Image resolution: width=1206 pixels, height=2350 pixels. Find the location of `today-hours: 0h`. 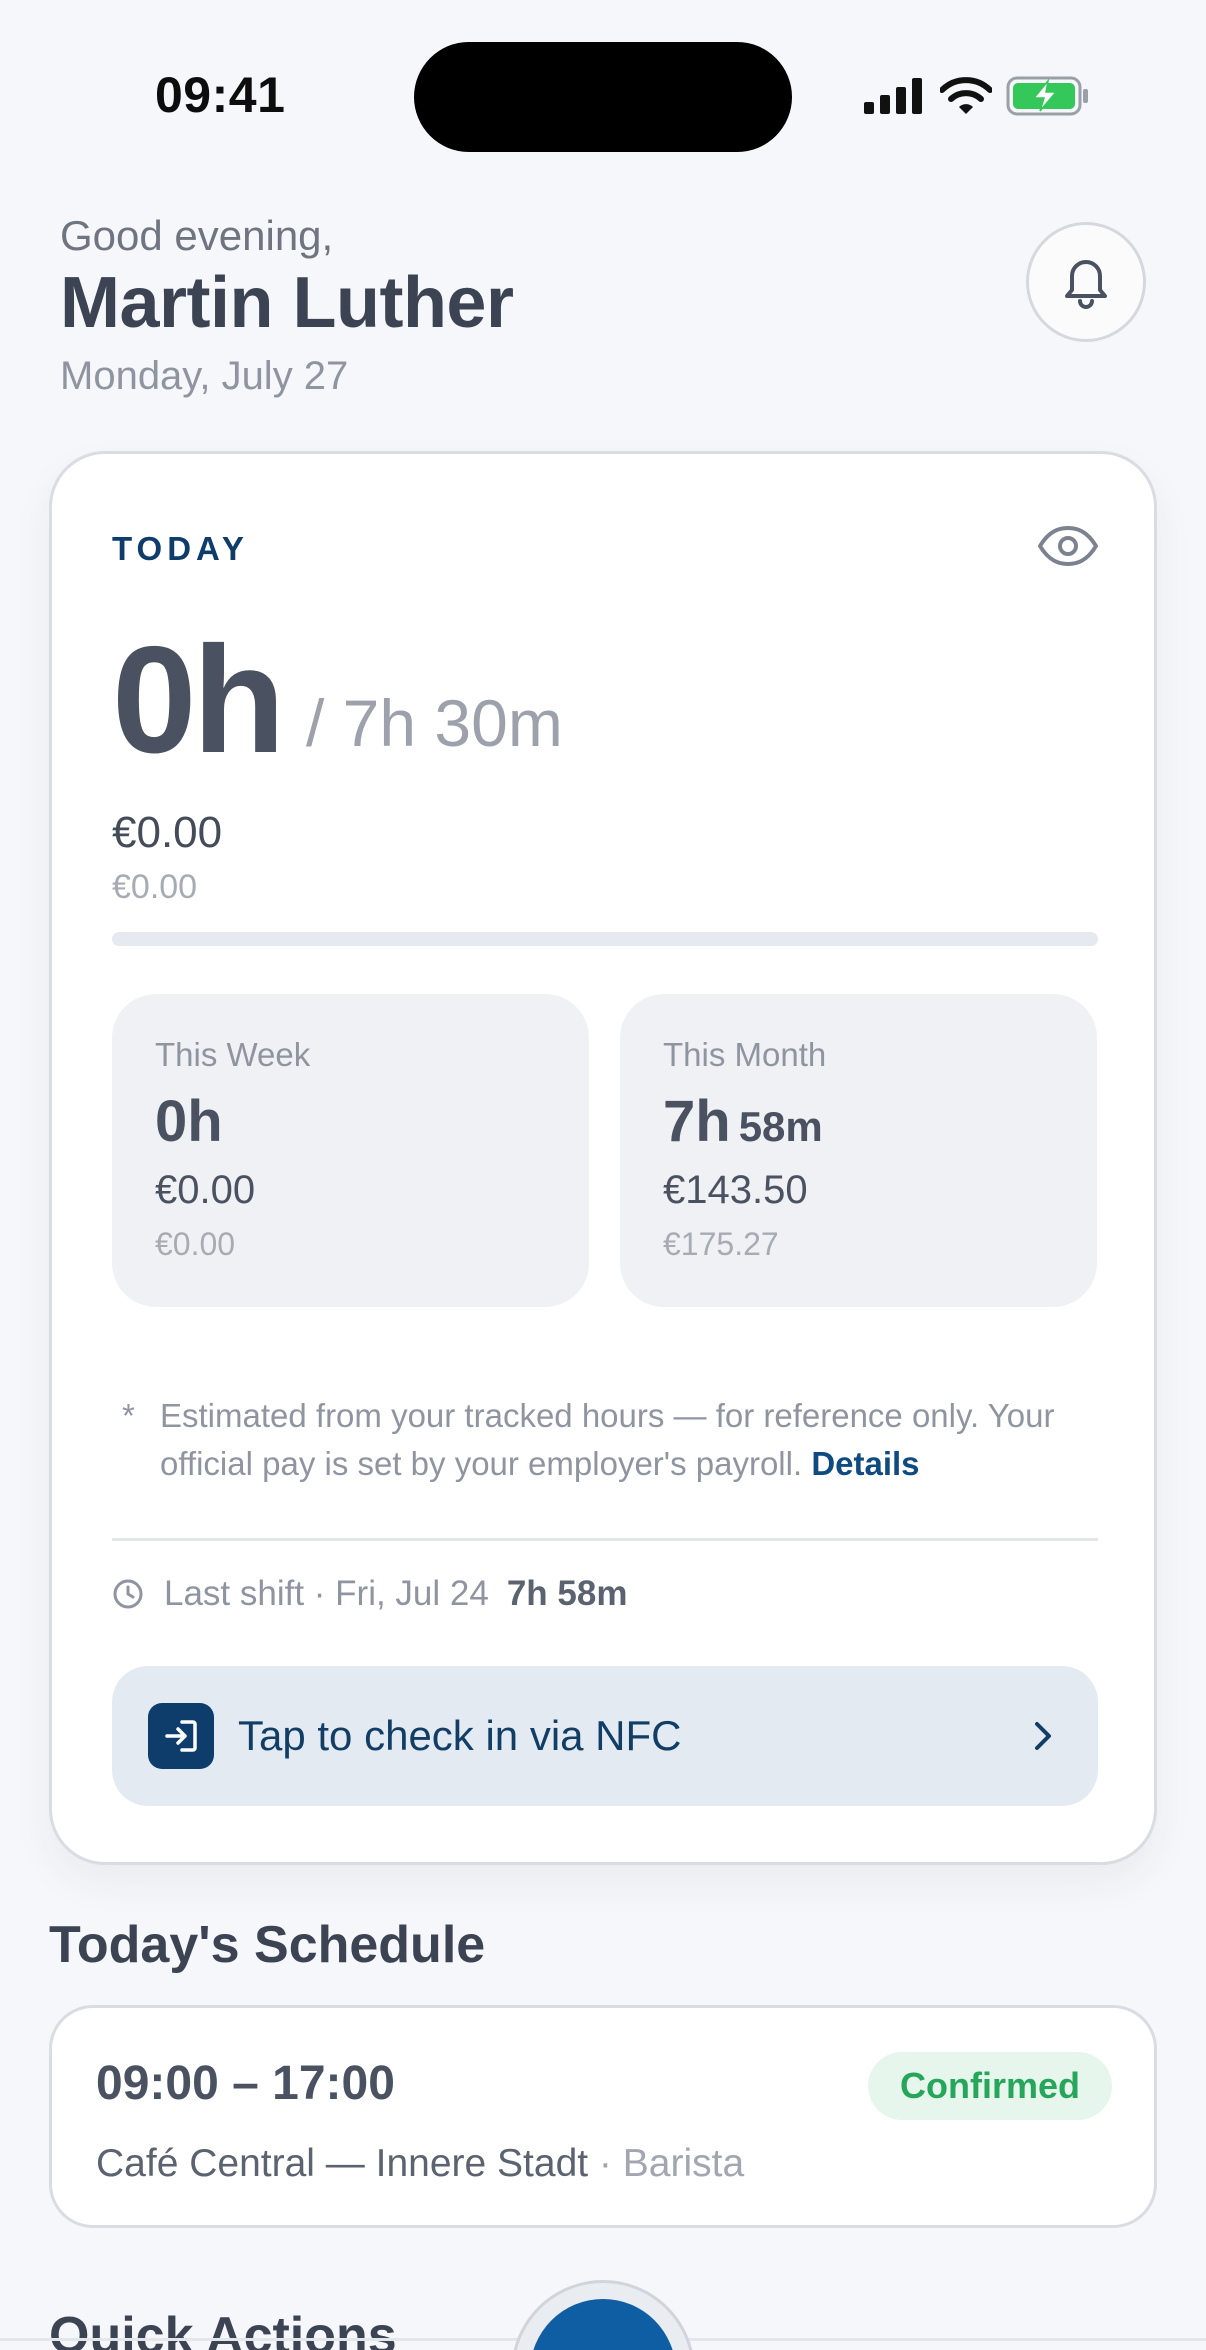

today-hours: 0h is located at coordinates (198, 700).